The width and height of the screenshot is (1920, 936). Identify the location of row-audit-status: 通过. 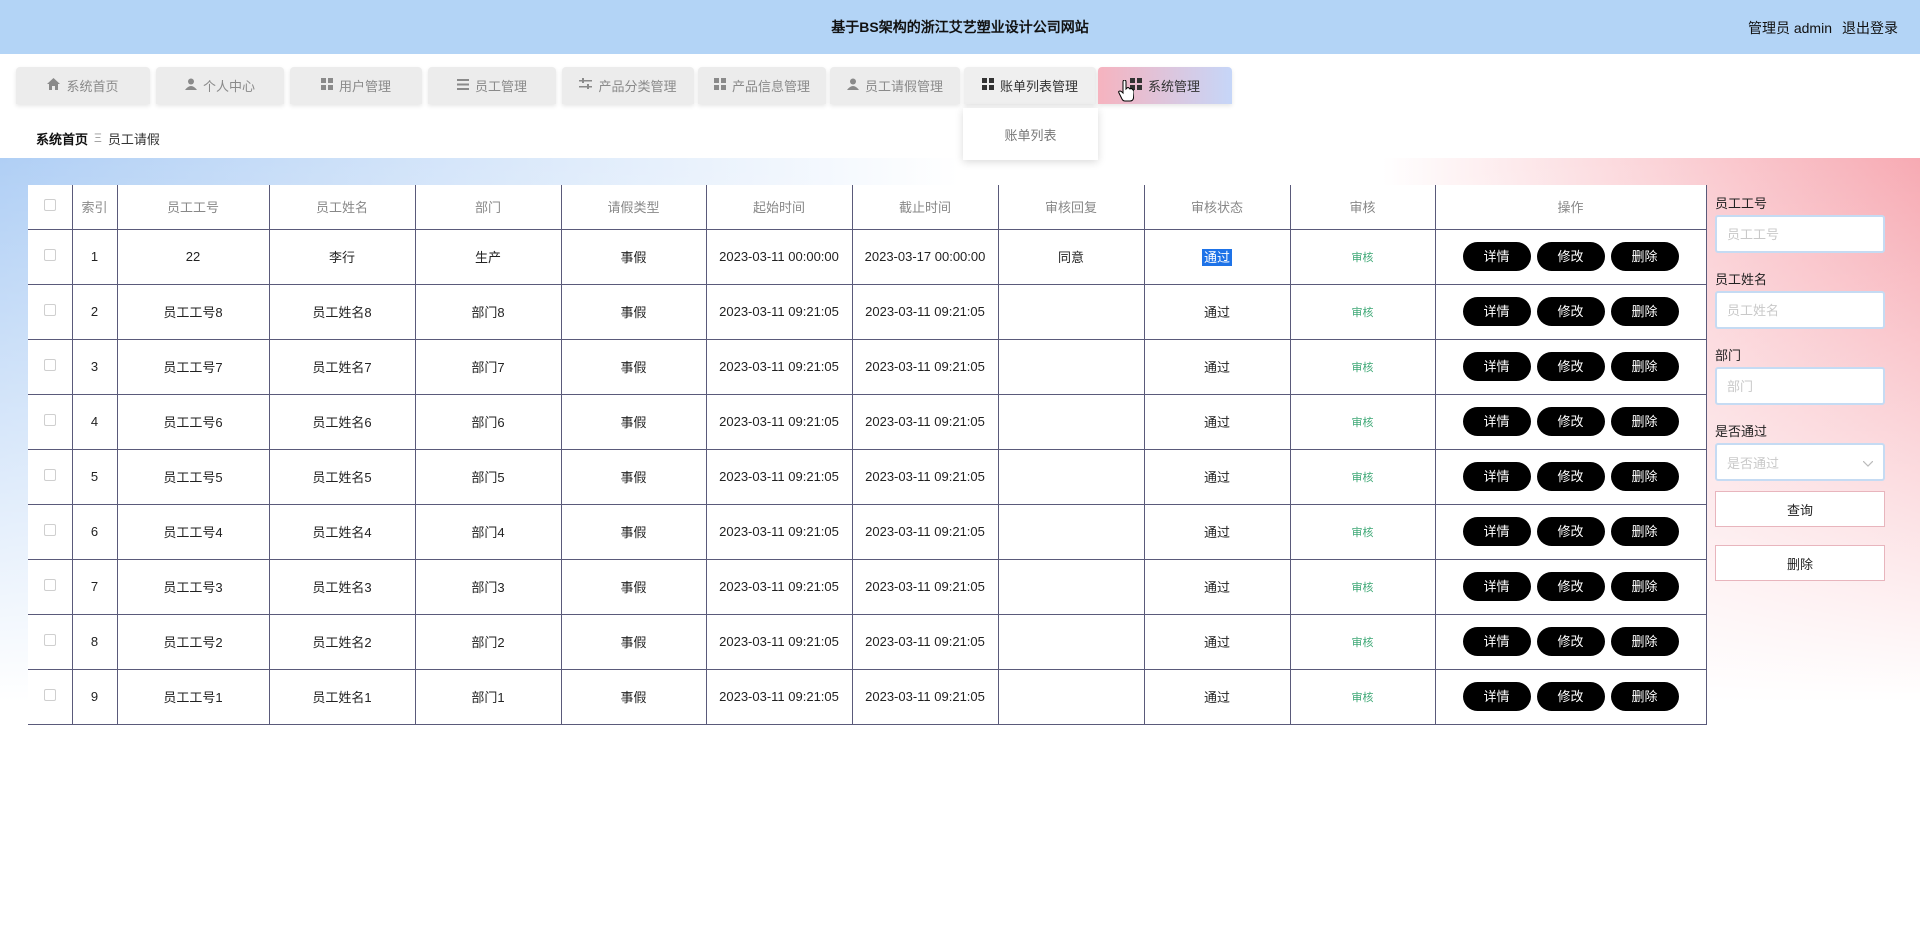
(1216, 587).